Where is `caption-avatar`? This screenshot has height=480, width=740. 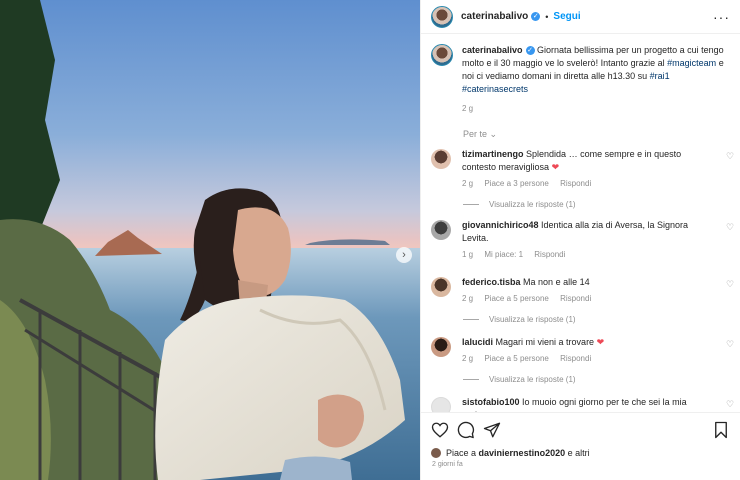
caption-avatar is located at coordinates (442, 55).